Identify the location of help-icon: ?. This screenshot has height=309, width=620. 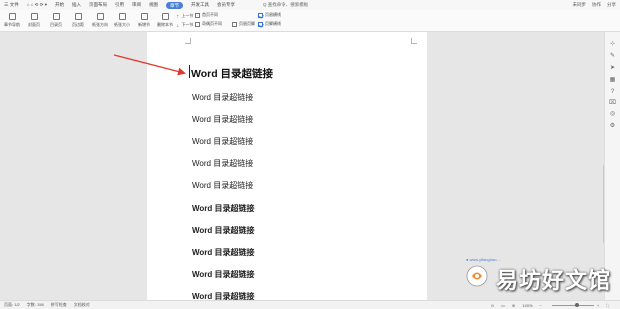
(612, 91).